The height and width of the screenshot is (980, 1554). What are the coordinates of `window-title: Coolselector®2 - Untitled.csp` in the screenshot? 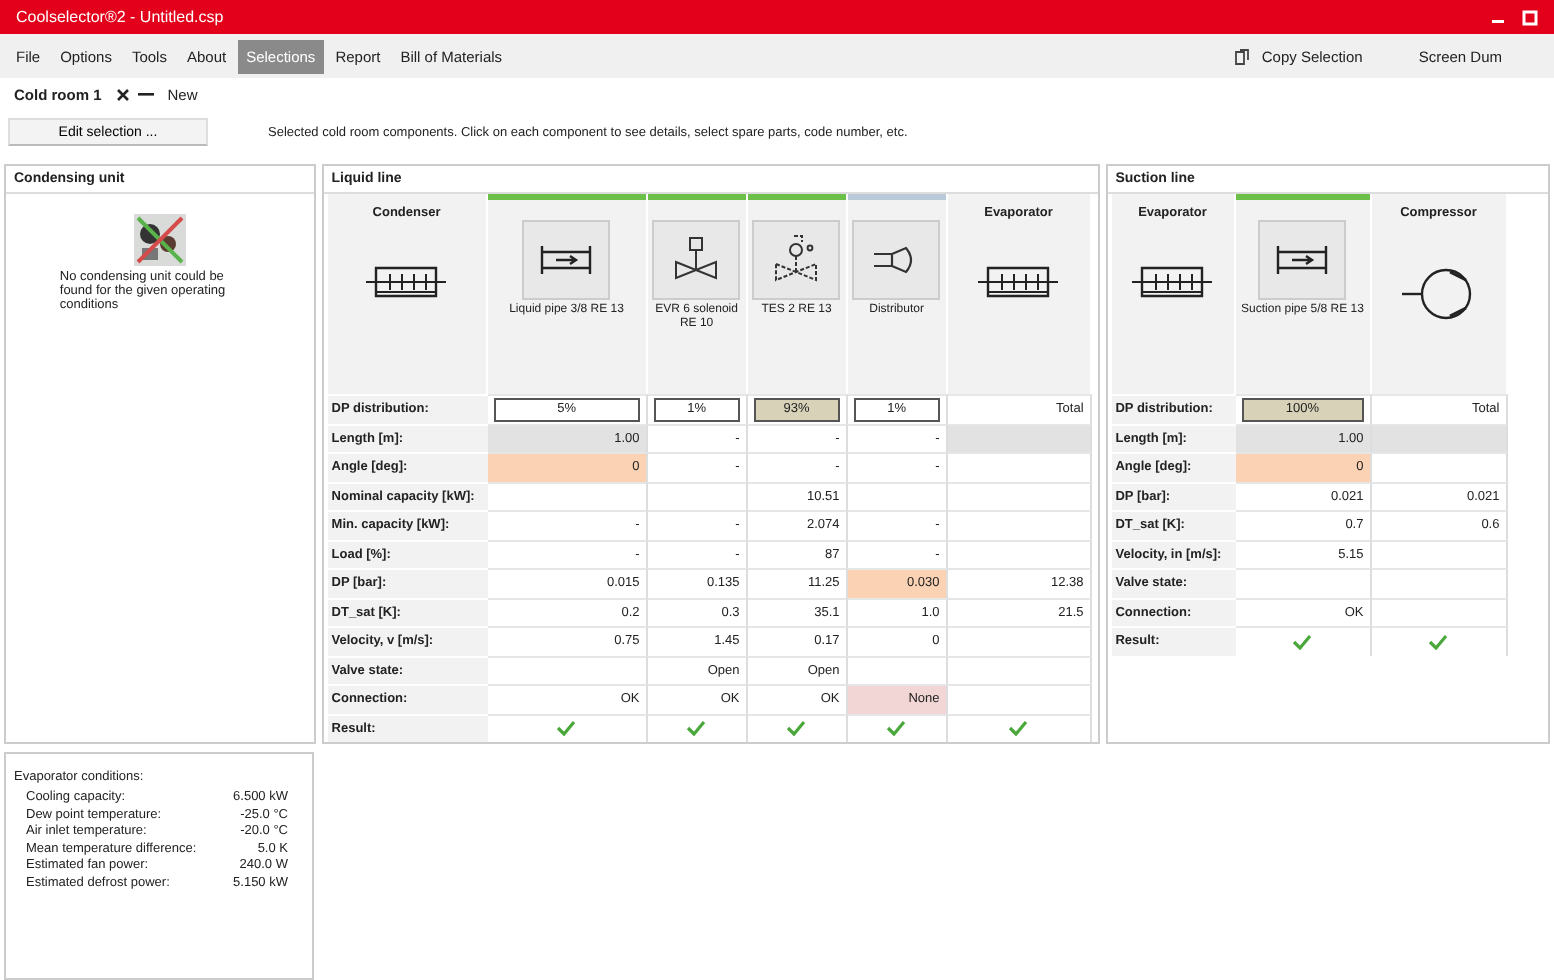 It's located at (121, 17).